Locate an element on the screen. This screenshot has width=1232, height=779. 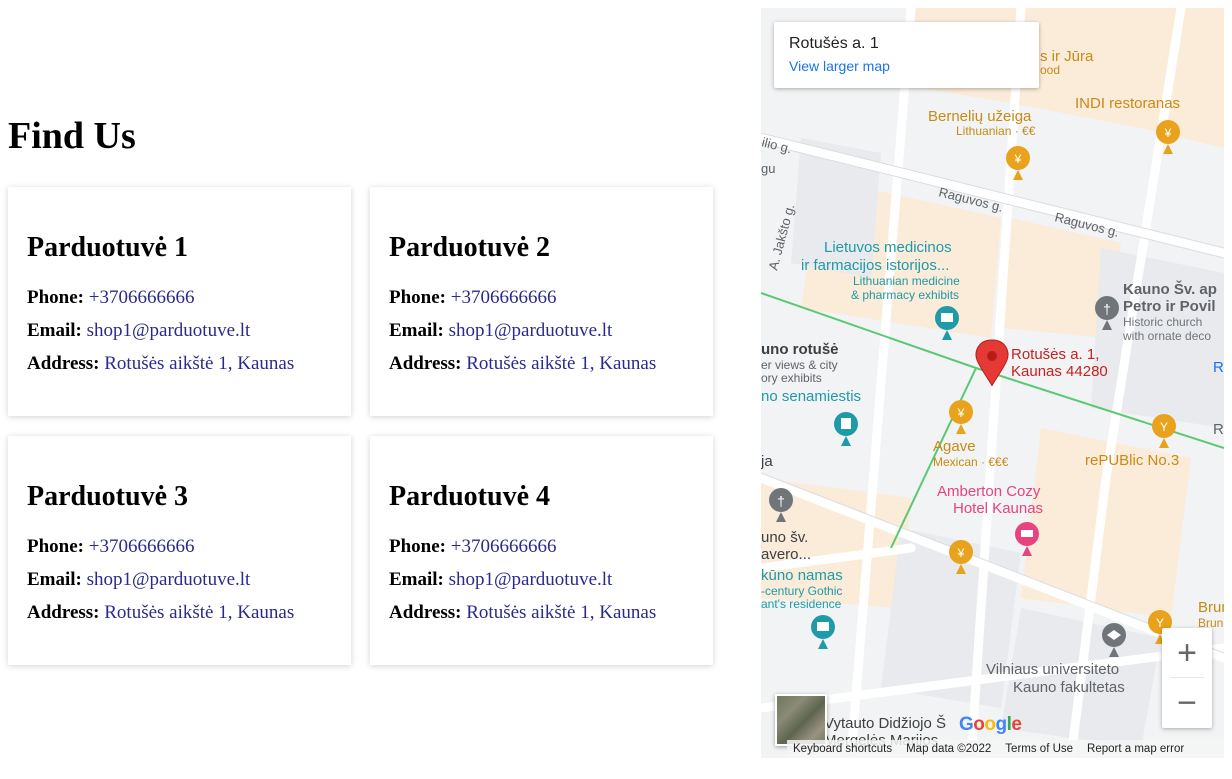
store-name: Parduotuvė 3 is located at coordinates (107, 496).